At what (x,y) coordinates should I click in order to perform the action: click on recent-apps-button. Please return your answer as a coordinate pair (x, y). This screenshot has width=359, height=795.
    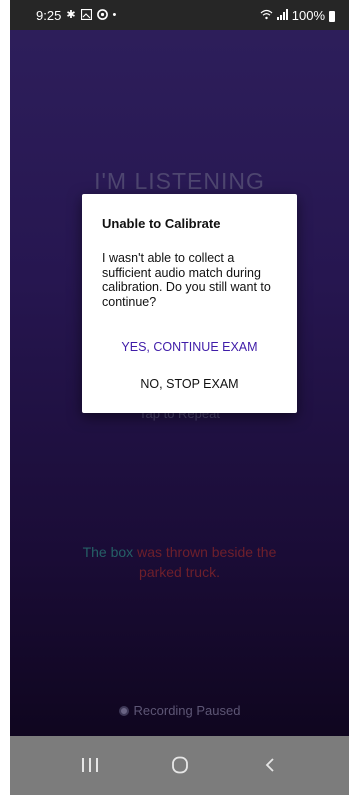
    Looking at the image, I should click on (90, 765).